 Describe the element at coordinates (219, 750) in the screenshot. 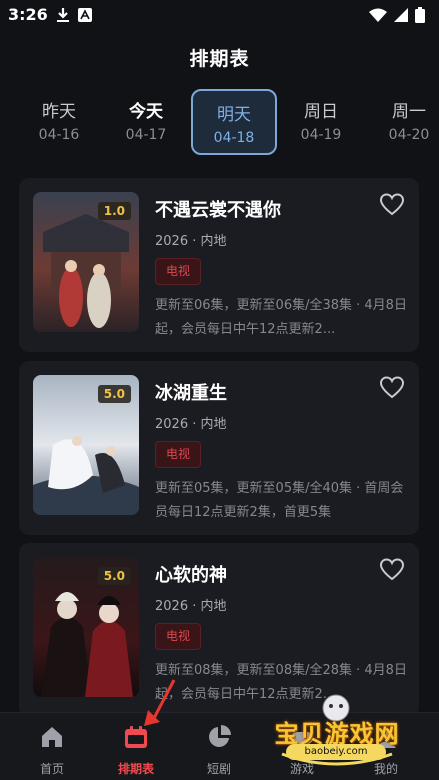

I see `nav-short-drama: 短剧` at that location.